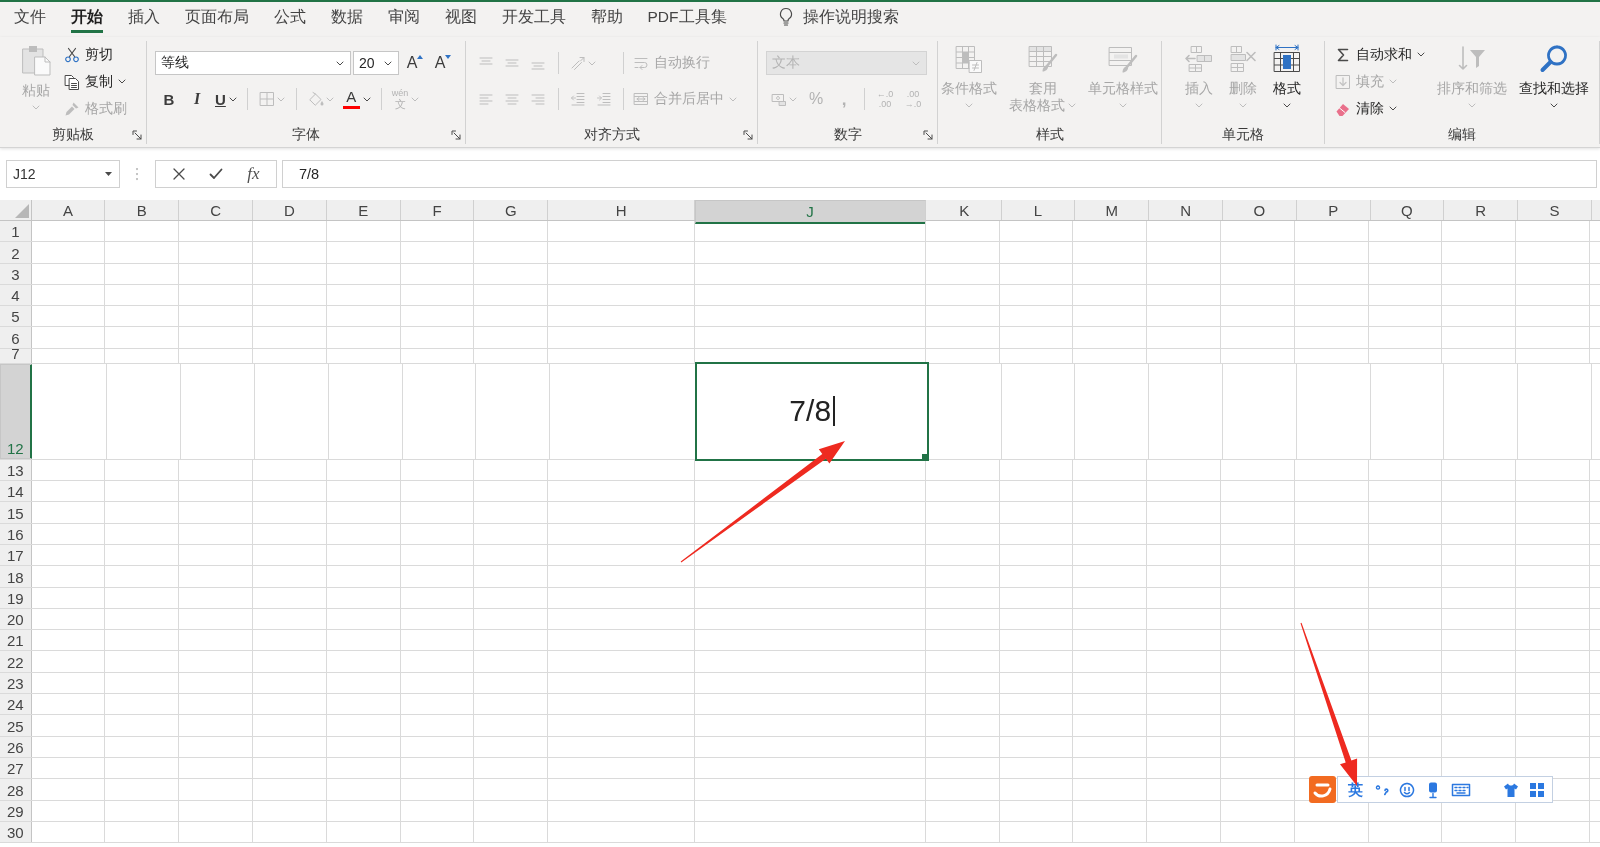 The width and height of the screenshot is (1600, 847). What do you see at coordinates (16, 576) in the screenshot?
I see `row-header: 18` at bounding box center [16, 576].